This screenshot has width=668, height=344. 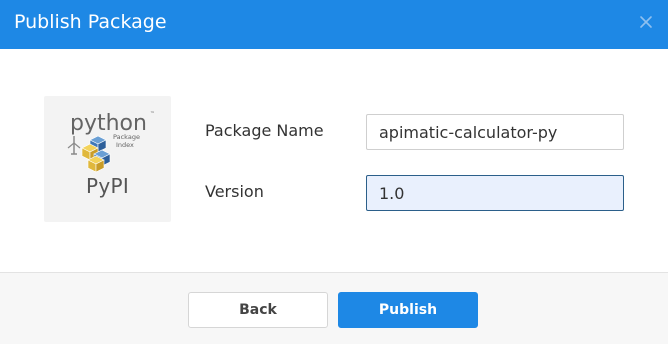 I want to click on dialog-header: Publish Package, so click(x=334, y=24).